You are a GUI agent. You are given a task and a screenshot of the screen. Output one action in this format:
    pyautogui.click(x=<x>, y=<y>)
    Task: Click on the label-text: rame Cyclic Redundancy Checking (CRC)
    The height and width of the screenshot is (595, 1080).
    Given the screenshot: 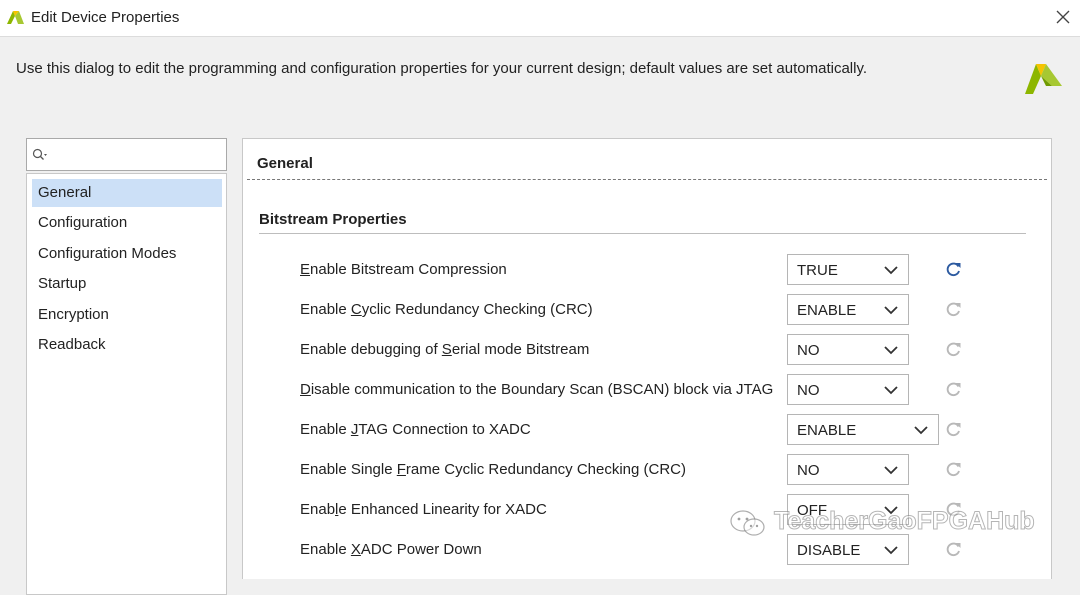 What is the action you would take?
    pyautogui.click(x=546, y=469)
    